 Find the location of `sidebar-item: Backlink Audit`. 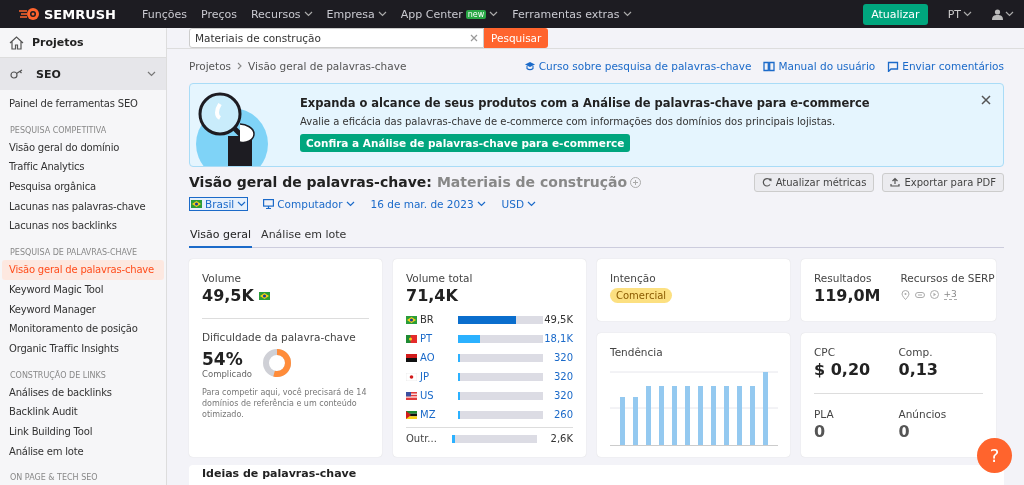

sidebar-item: Backlink Audit is located at coordinates (83, 412).